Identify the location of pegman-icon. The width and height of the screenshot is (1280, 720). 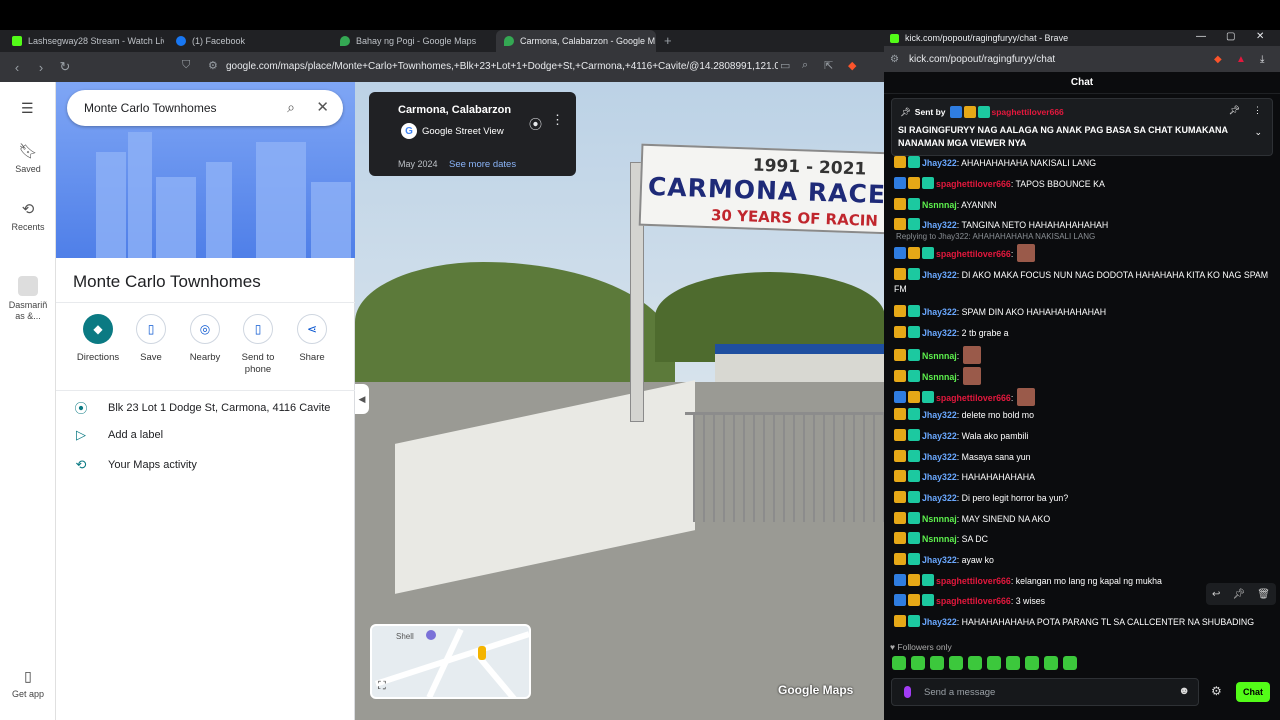
(482, 653).